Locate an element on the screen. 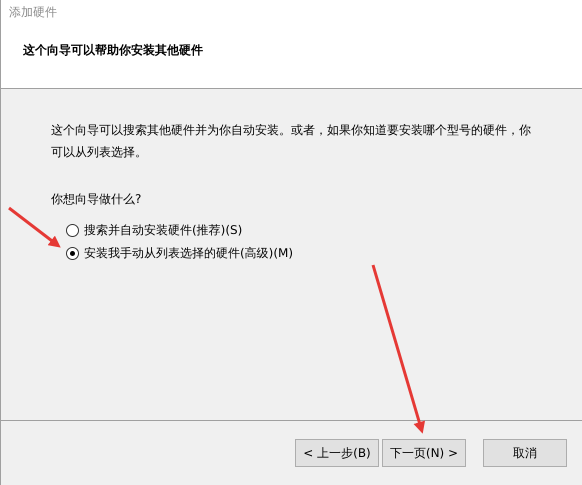 This screenshot has width=582, height=485. wizard-heading: 这个向导可以帮助你安装其他硬件 is located at coordinates (113, 50).